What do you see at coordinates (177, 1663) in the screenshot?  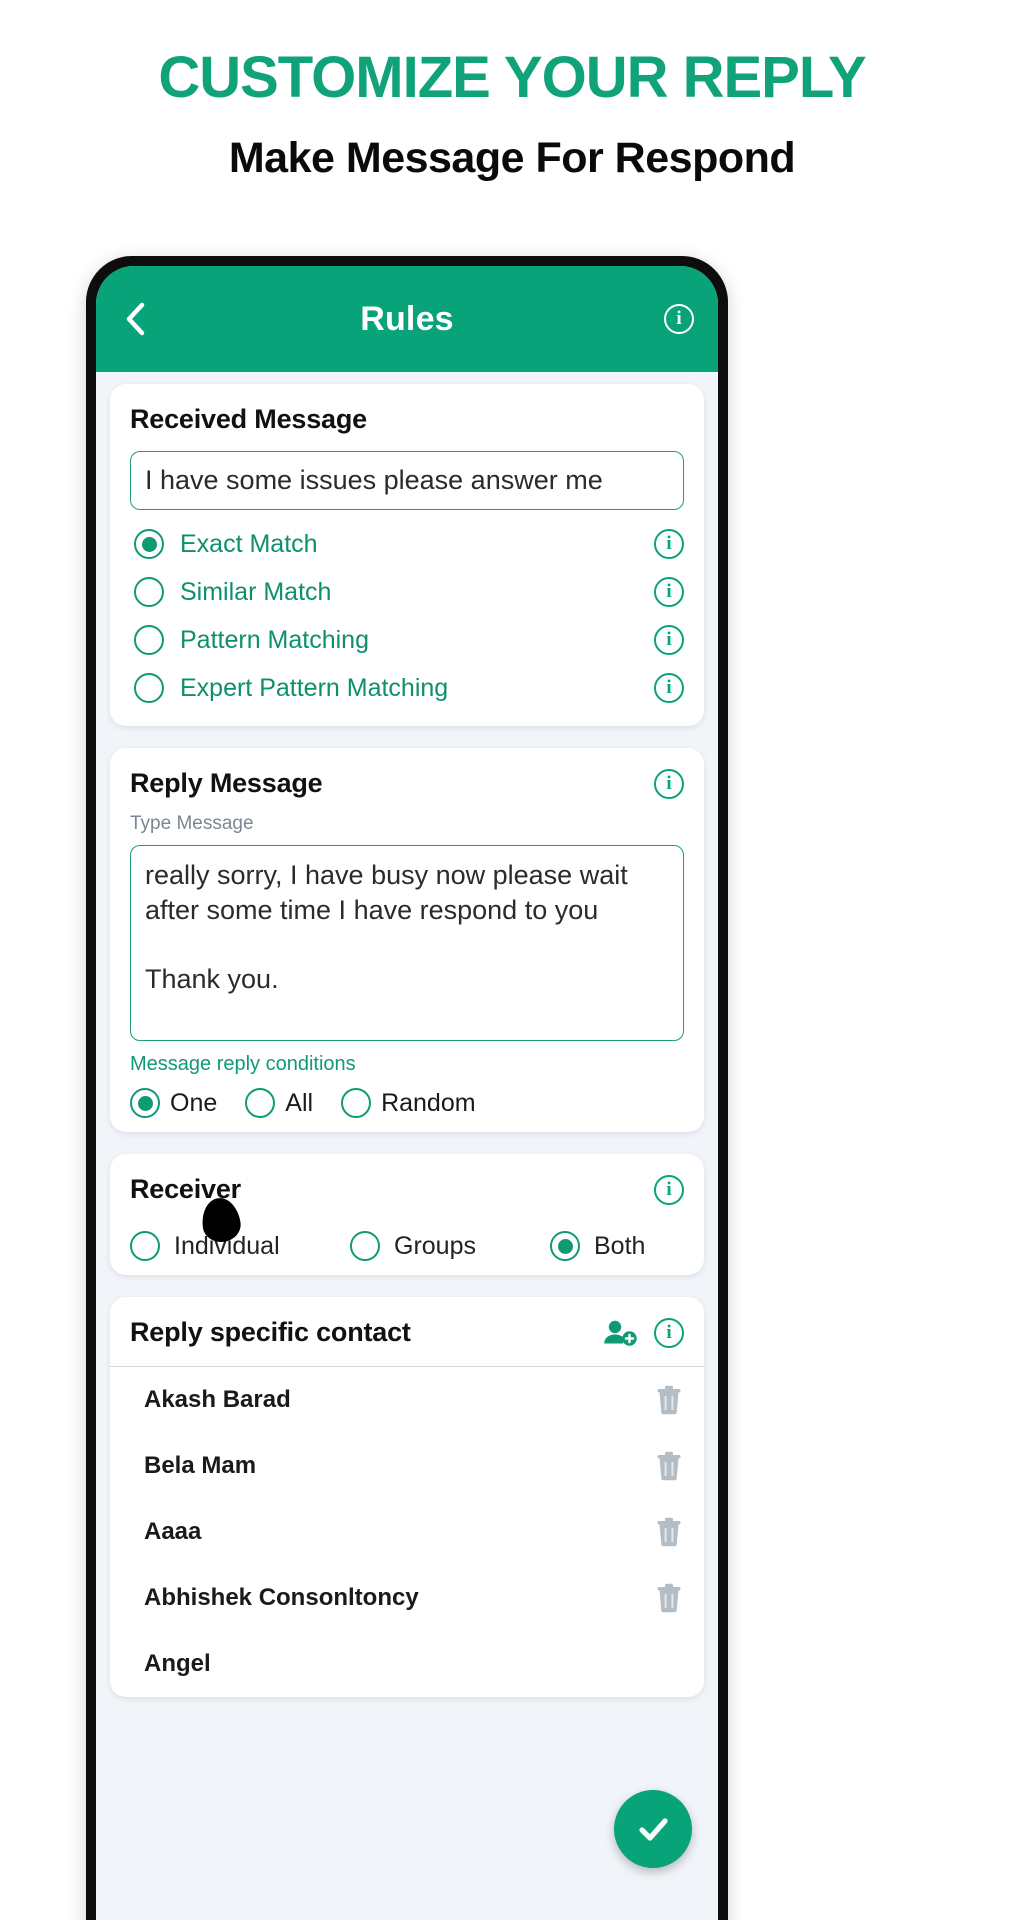 I see `contact-name: Angel` at bounding box center [177, 1663].